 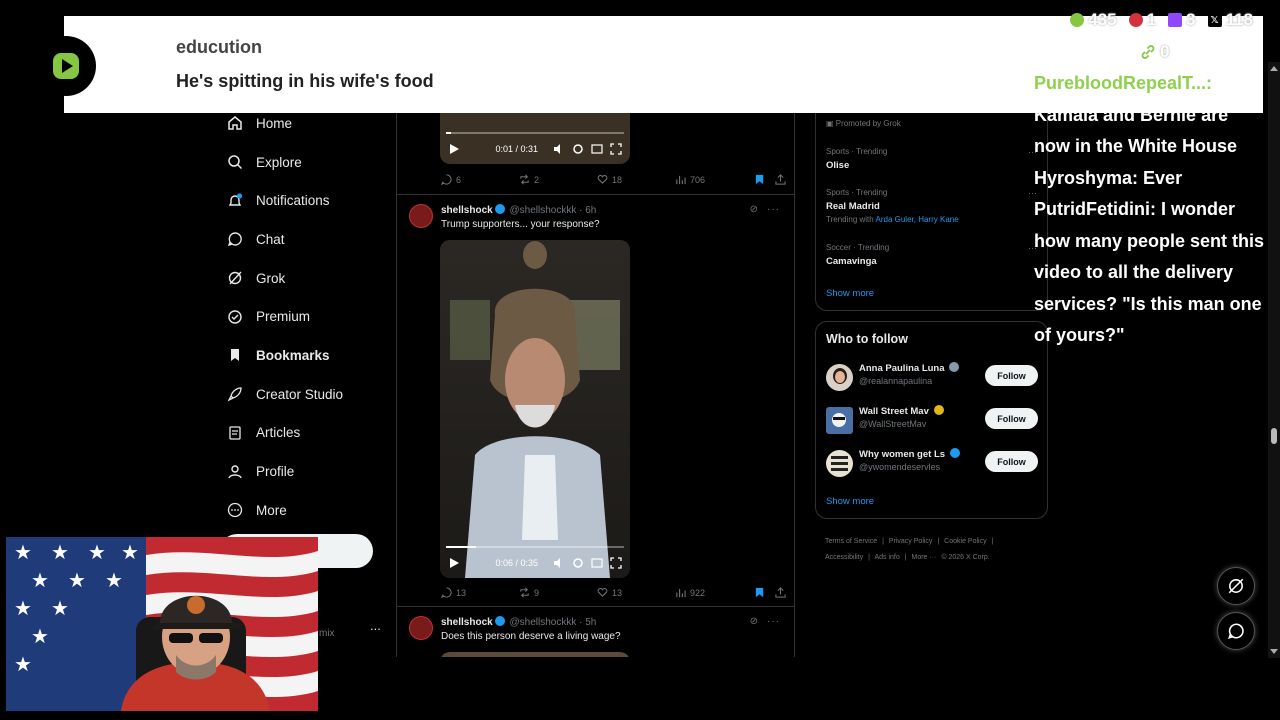 I want to click on tweet-2-age: 5h, so click(x=590, y=622).